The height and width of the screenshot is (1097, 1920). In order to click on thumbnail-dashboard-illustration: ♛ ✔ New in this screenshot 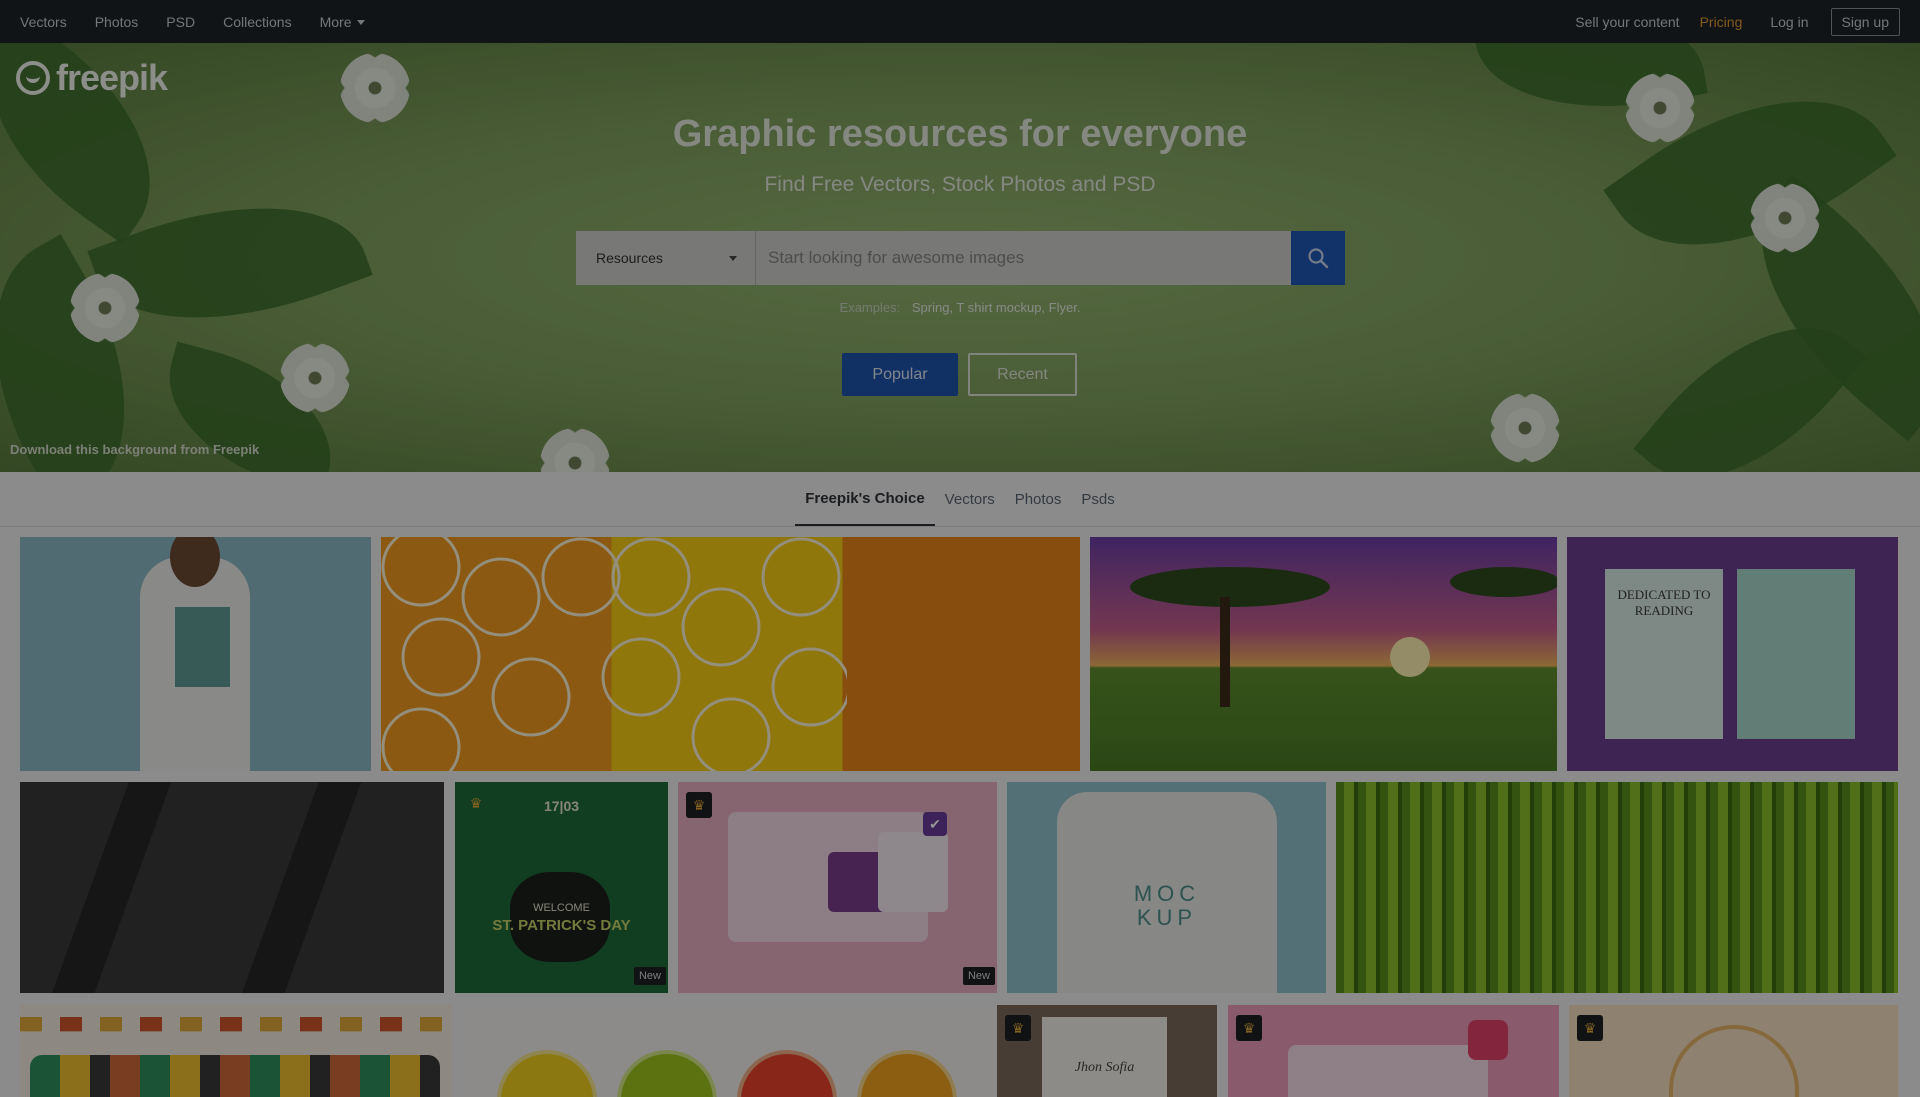, I will do `click(837, 887)`.